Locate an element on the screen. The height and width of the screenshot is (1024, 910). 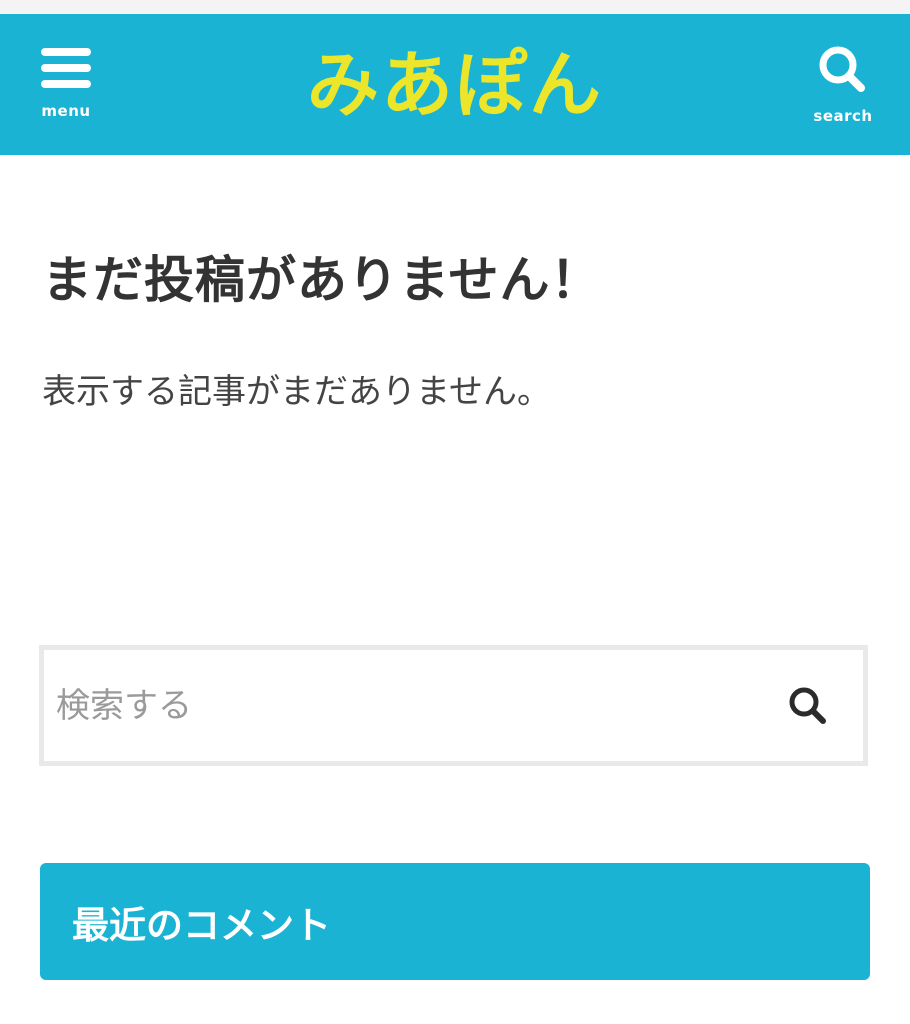
page-title: まだ投稿がありません！ is located at coordinates (322, 280).